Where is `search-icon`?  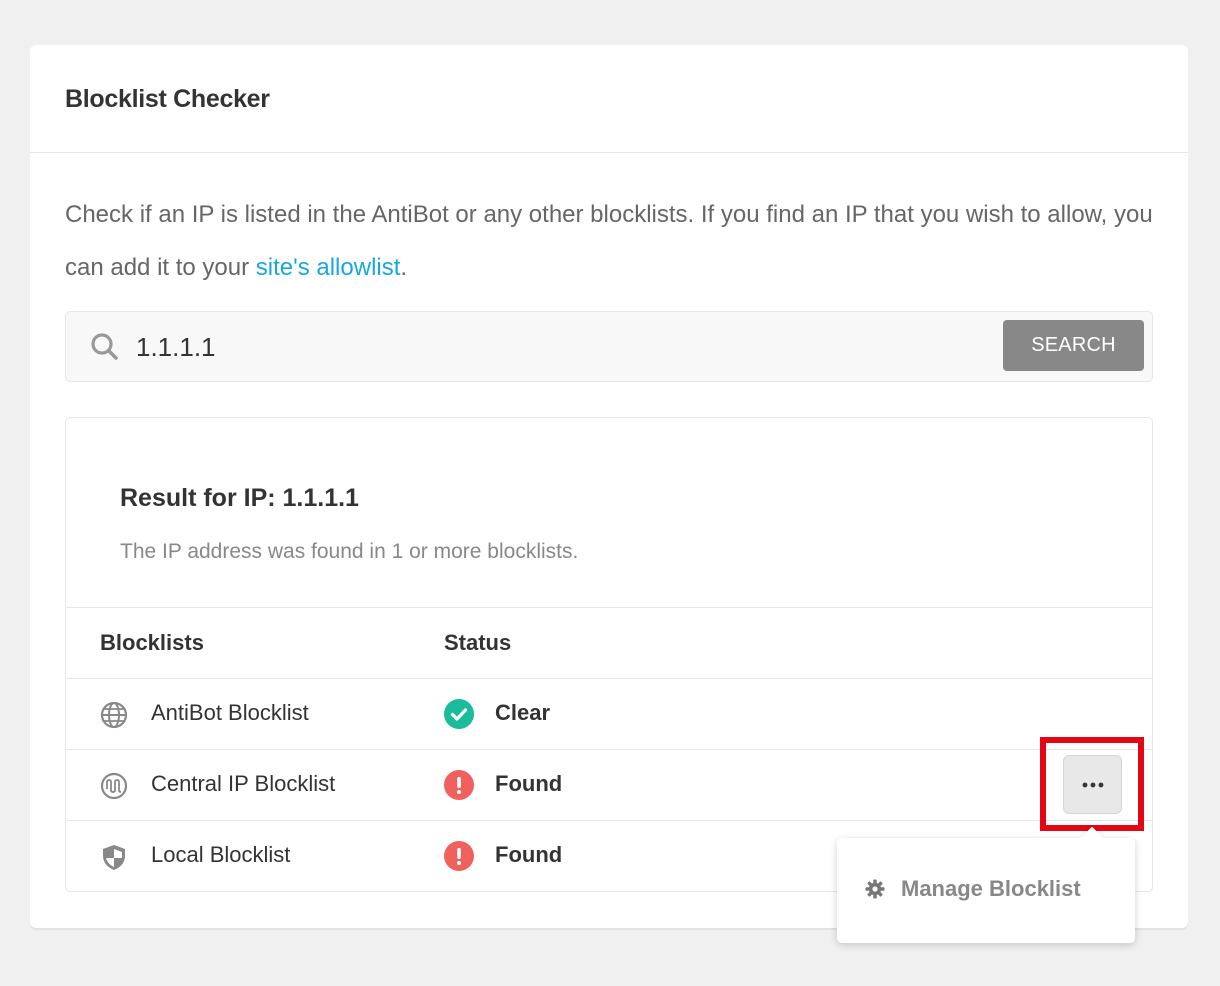 search-icon is located at coordinates (104, 346).